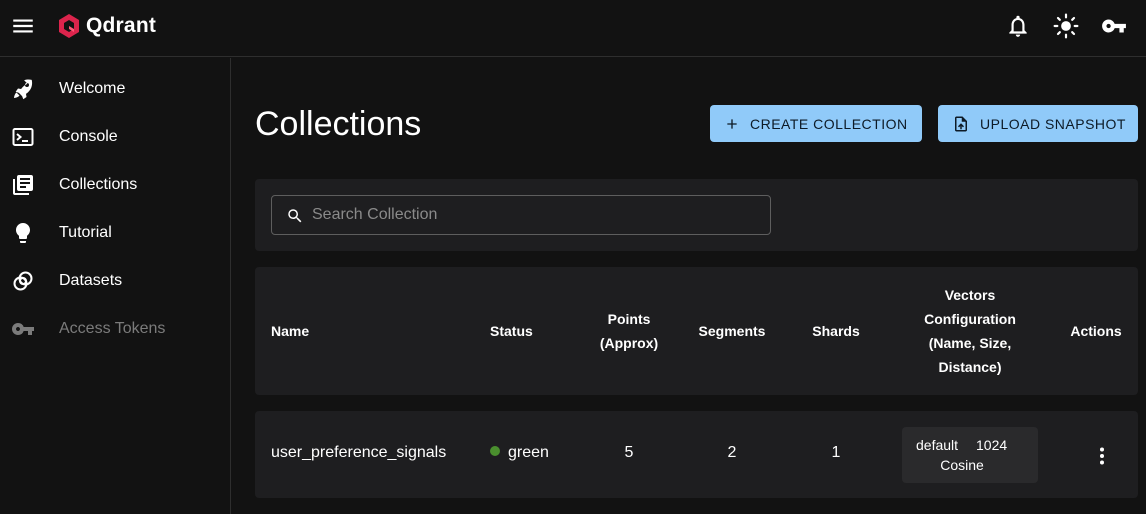 The width and height of the screenshot is (1146, 514). What do you see at coordinates (23, 89) in the screenshot?
I see `rocket-icon` at bounding box center [23, 89].